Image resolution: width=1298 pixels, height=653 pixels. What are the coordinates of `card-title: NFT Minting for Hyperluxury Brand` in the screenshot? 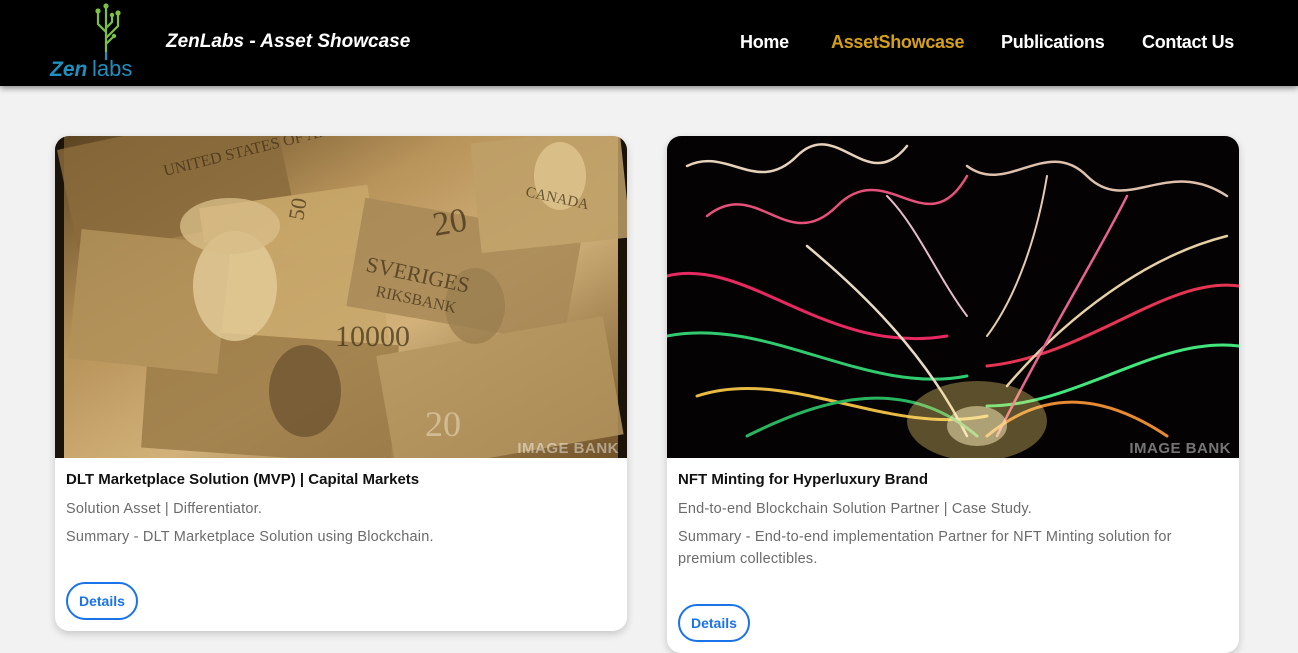 It's located at (803, 479).